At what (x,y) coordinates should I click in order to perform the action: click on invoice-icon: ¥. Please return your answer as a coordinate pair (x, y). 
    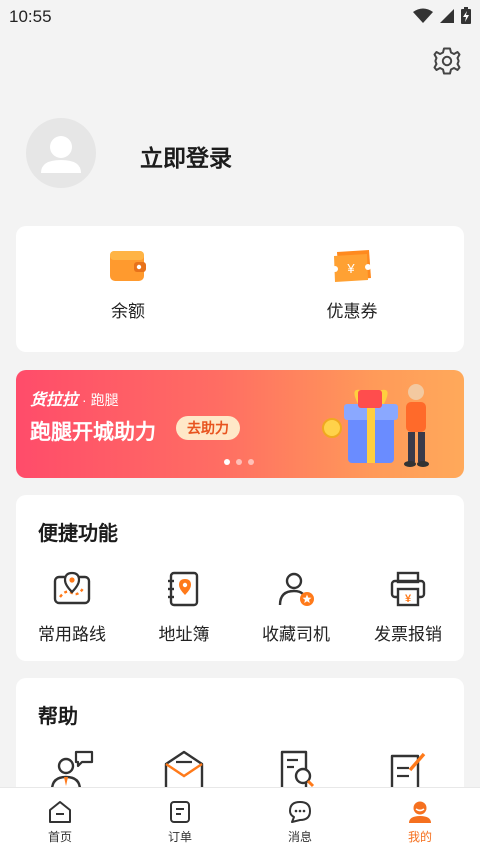
    Looking at the image, I should click on (408, 589).